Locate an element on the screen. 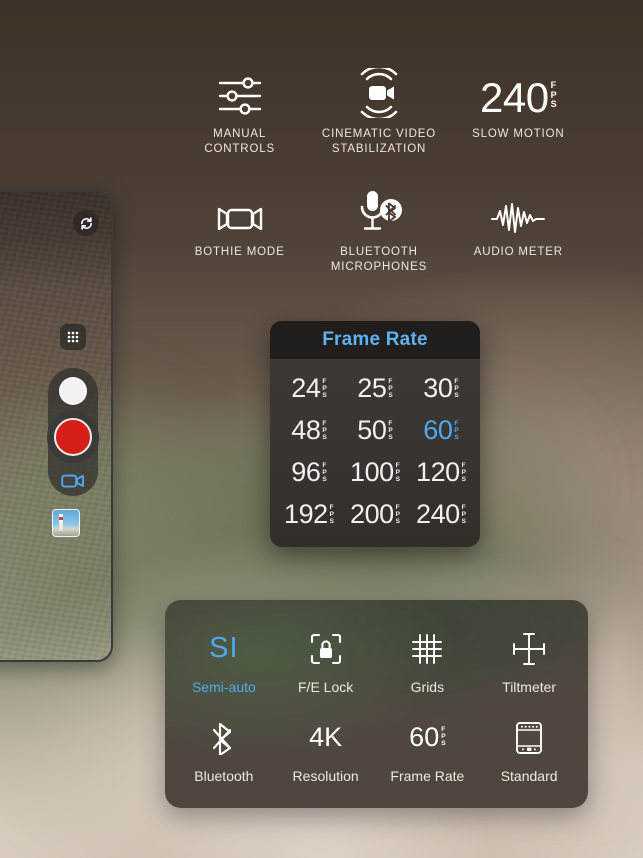 Image resolution: width=643 pixels, height=858 pixels. setting-label: Standard is located at coordinates (529, 775).